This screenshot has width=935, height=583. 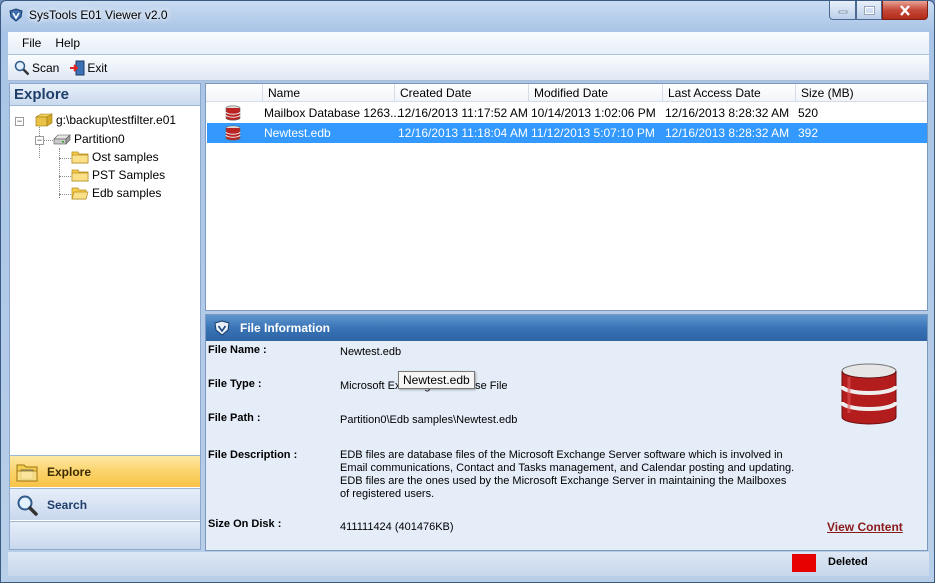 I want to click on explore-nav-button: Explore, so click(x=105, y=471).